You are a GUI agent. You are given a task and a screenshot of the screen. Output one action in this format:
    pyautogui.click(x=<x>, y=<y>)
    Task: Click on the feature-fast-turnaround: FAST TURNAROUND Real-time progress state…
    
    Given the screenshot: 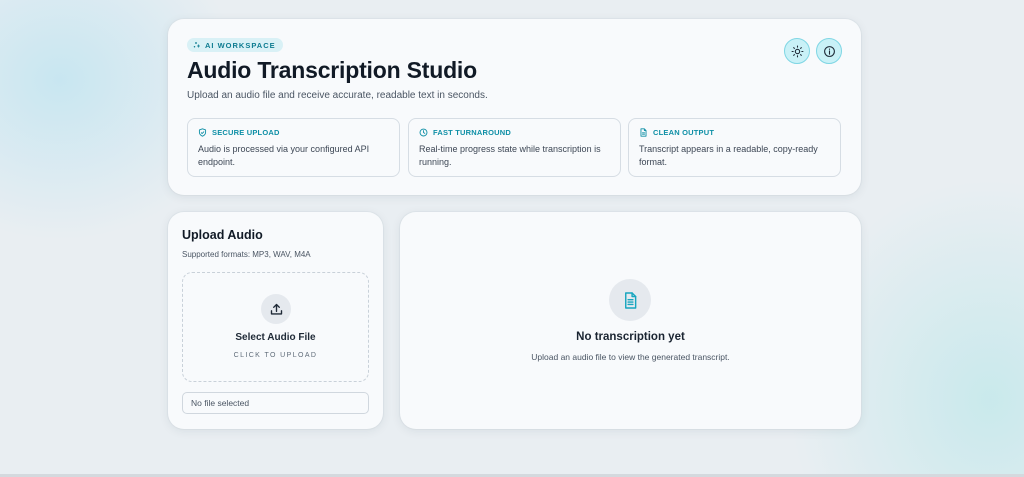 What is the action you would take?
    pyautogui.click(x=514, y=147)
    